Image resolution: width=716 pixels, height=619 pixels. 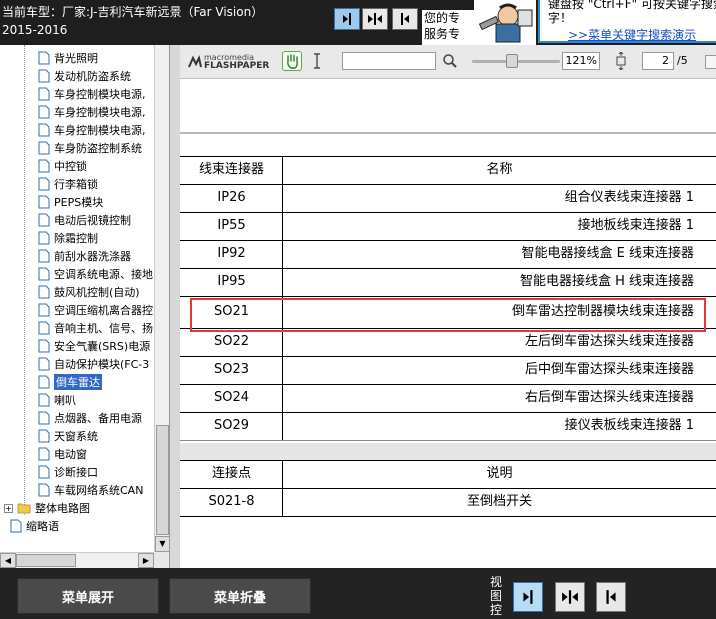 What do you see at coordinates (8, 560) in the screenshot?
I see `scroll-left-arrow-icon: ◀` at bounding box center [8, 560].